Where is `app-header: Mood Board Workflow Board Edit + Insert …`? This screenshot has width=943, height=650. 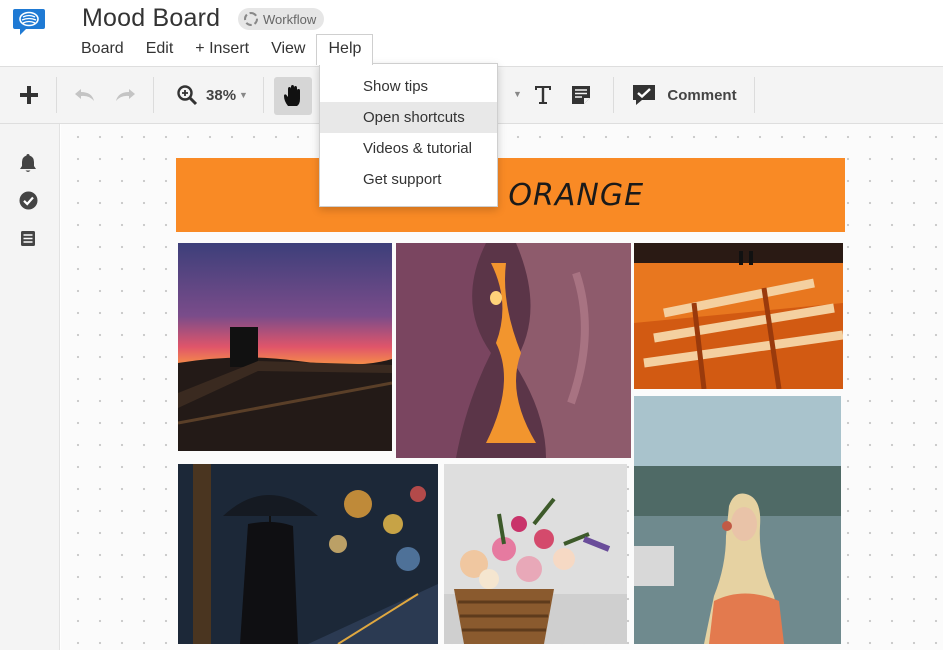
app-header: Mood Board Workflow Board Edit + Insert … is located at coordinates (471, 33).